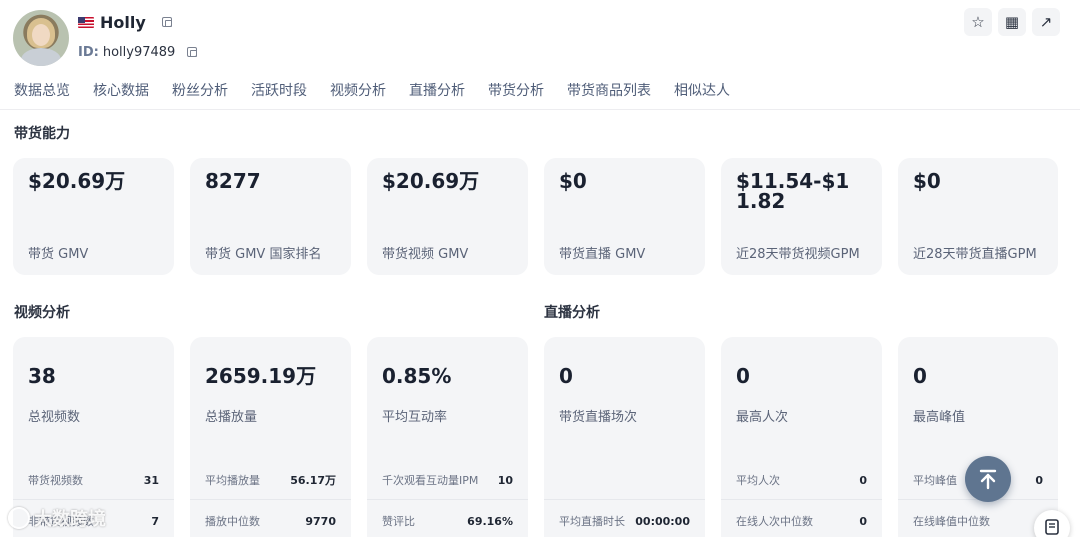 The height and width of the screenshot is (537, 1080). I want to click on card-value: $11.54-$11.82, so click(793, 191).